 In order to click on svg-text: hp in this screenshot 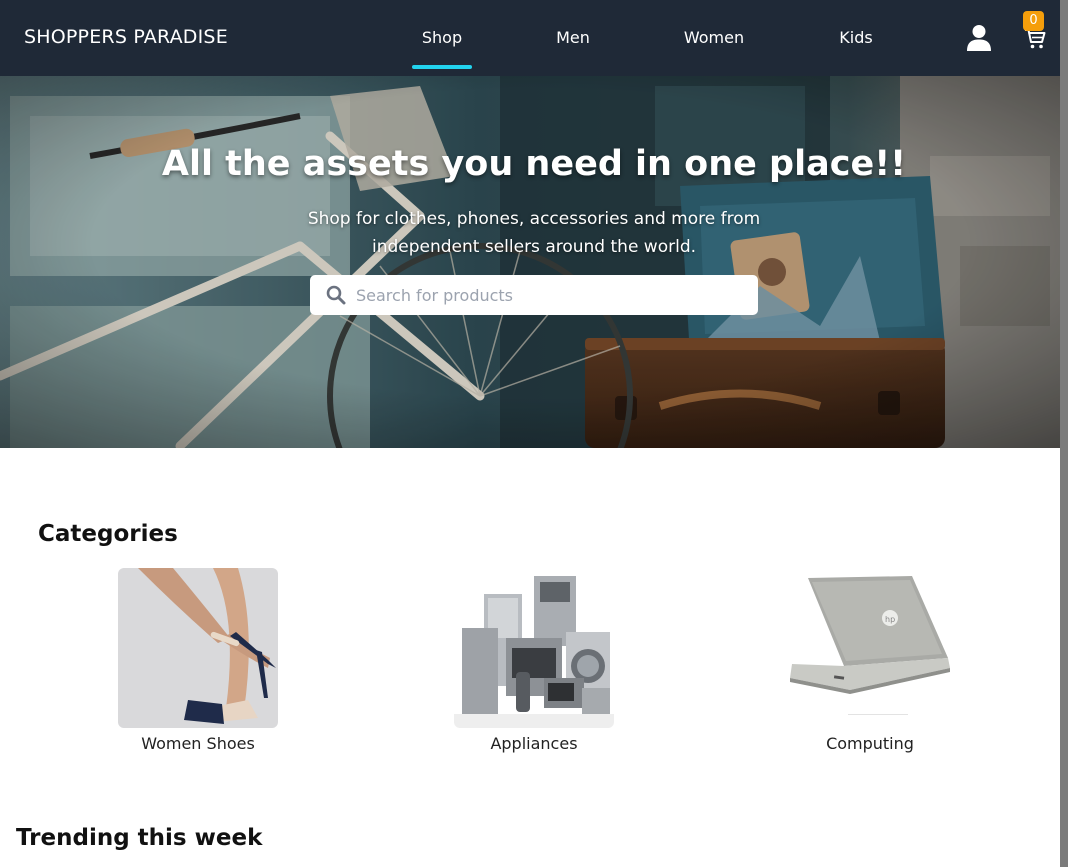, I will do `click(890, 619)`.